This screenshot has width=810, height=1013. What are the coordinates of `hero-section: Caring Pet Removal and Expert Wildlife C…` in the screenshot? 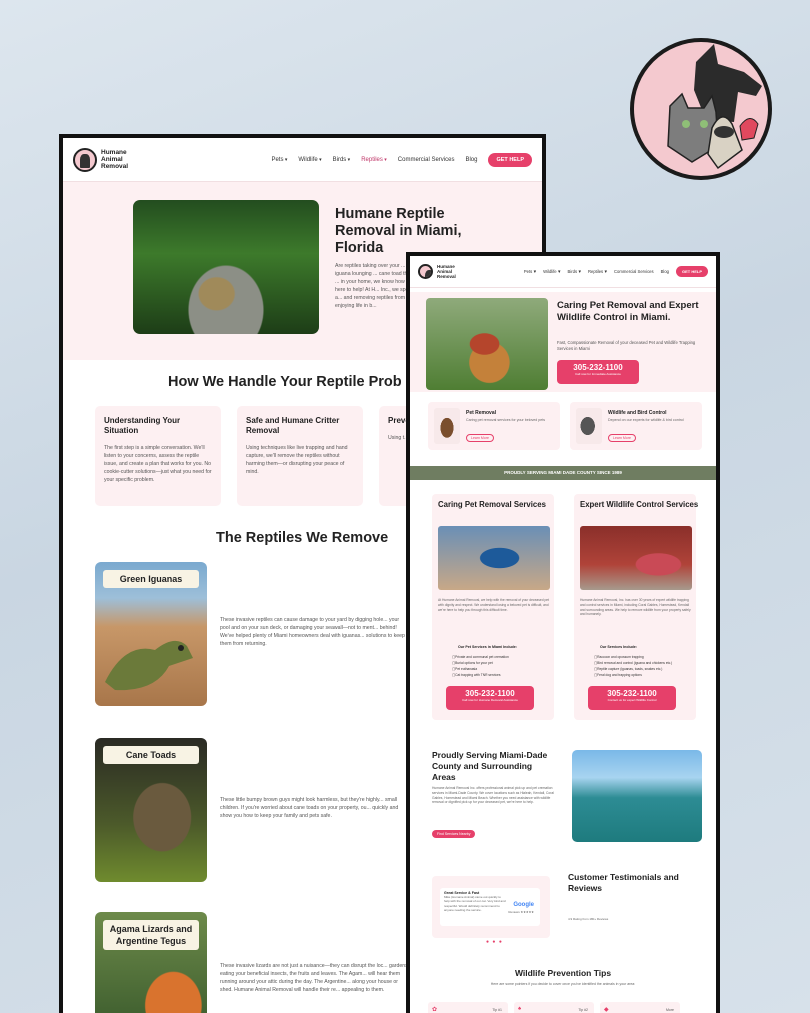 It's located at (563, 342).